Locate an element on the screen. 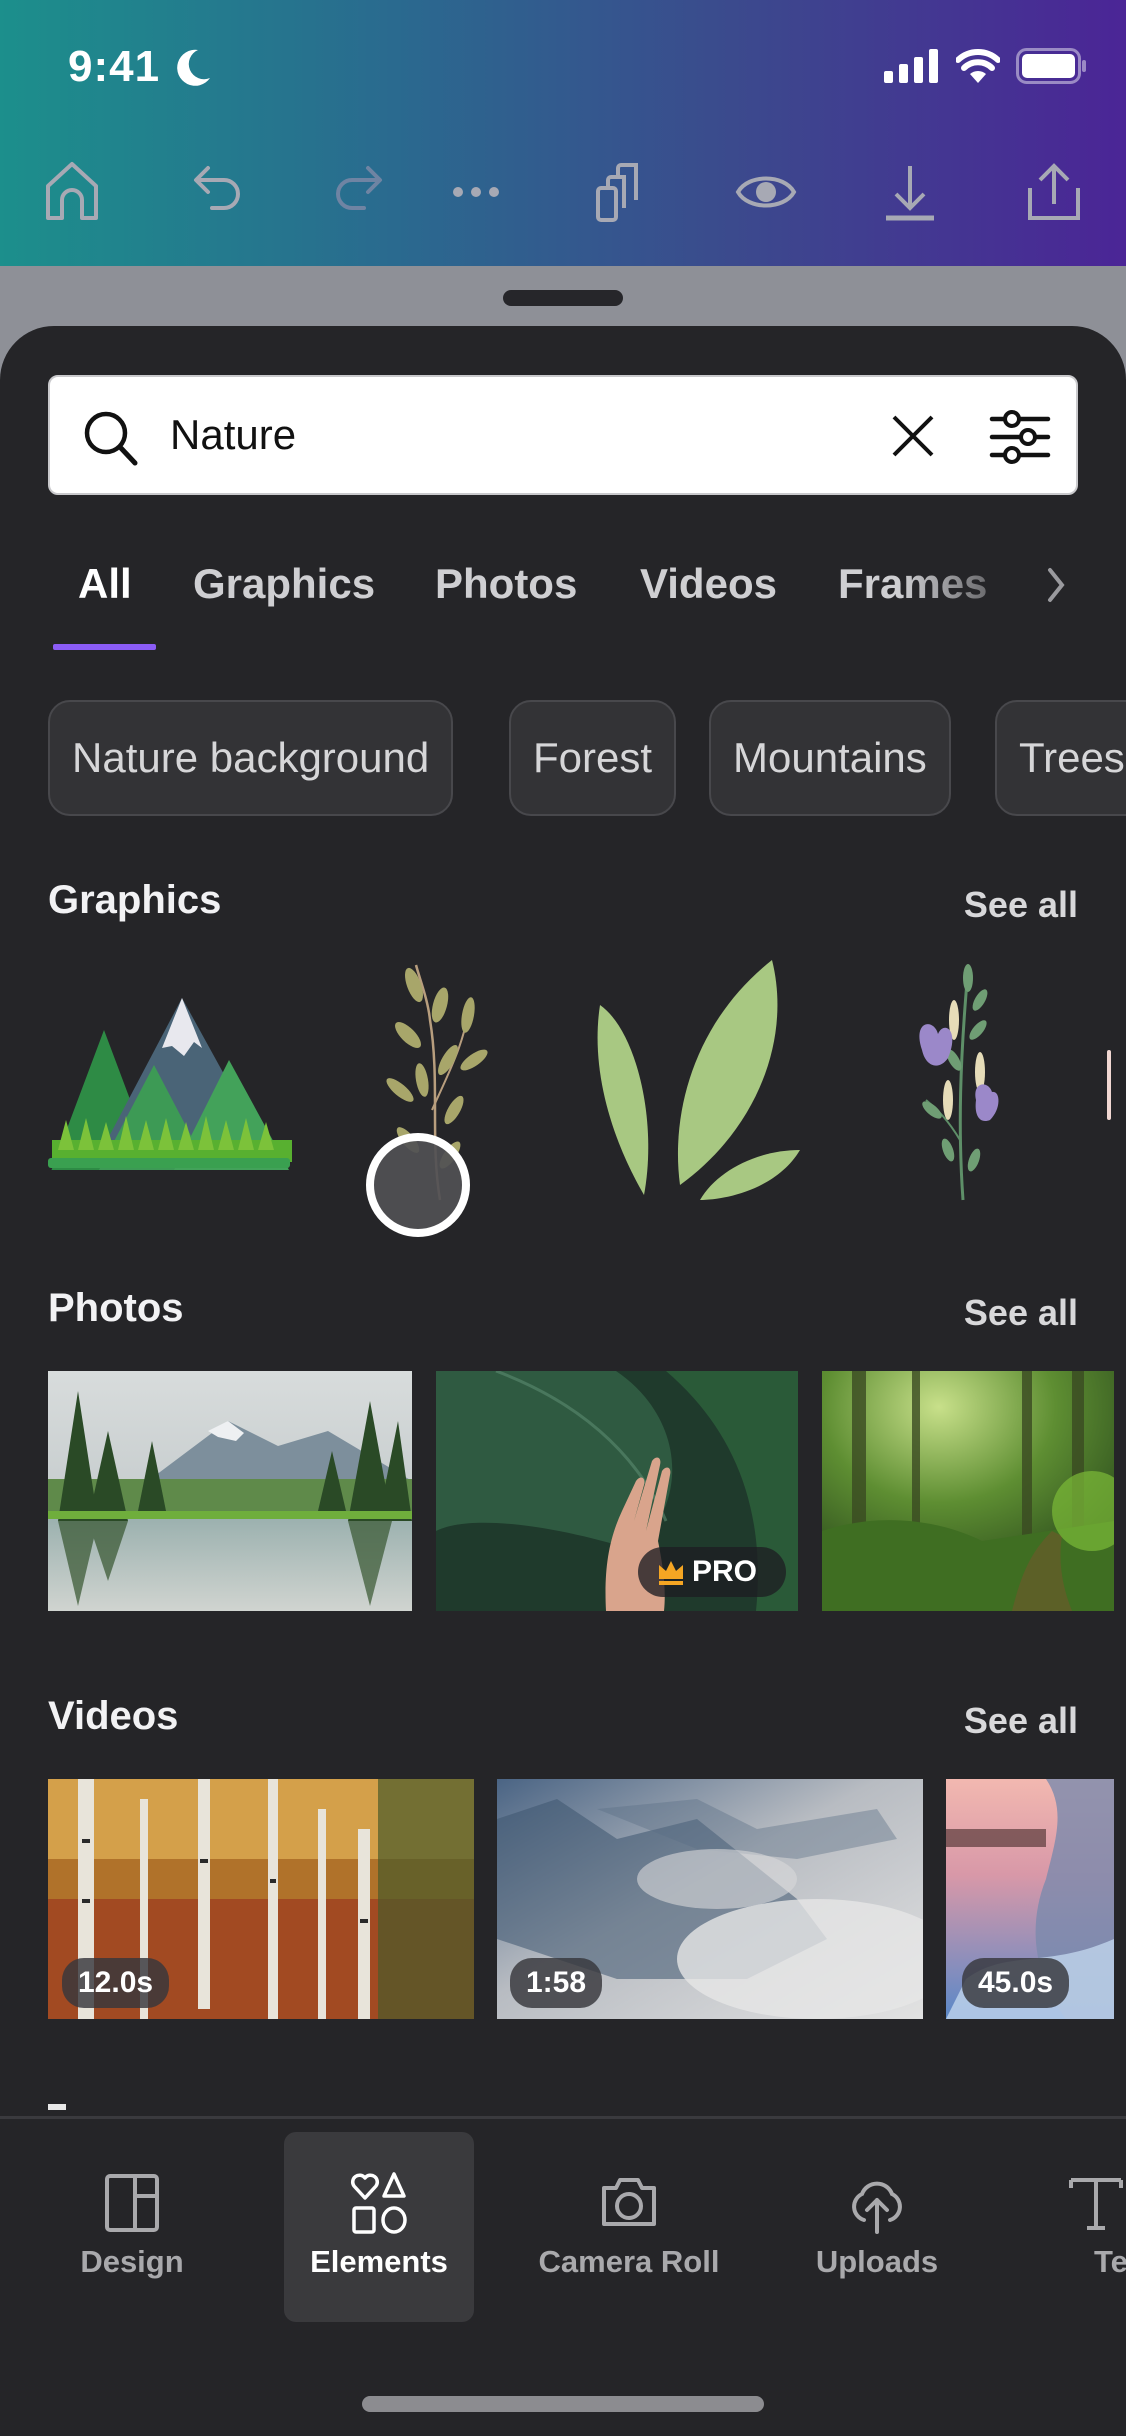  nav-label: Uploads is located at coordinates (877, 2261).